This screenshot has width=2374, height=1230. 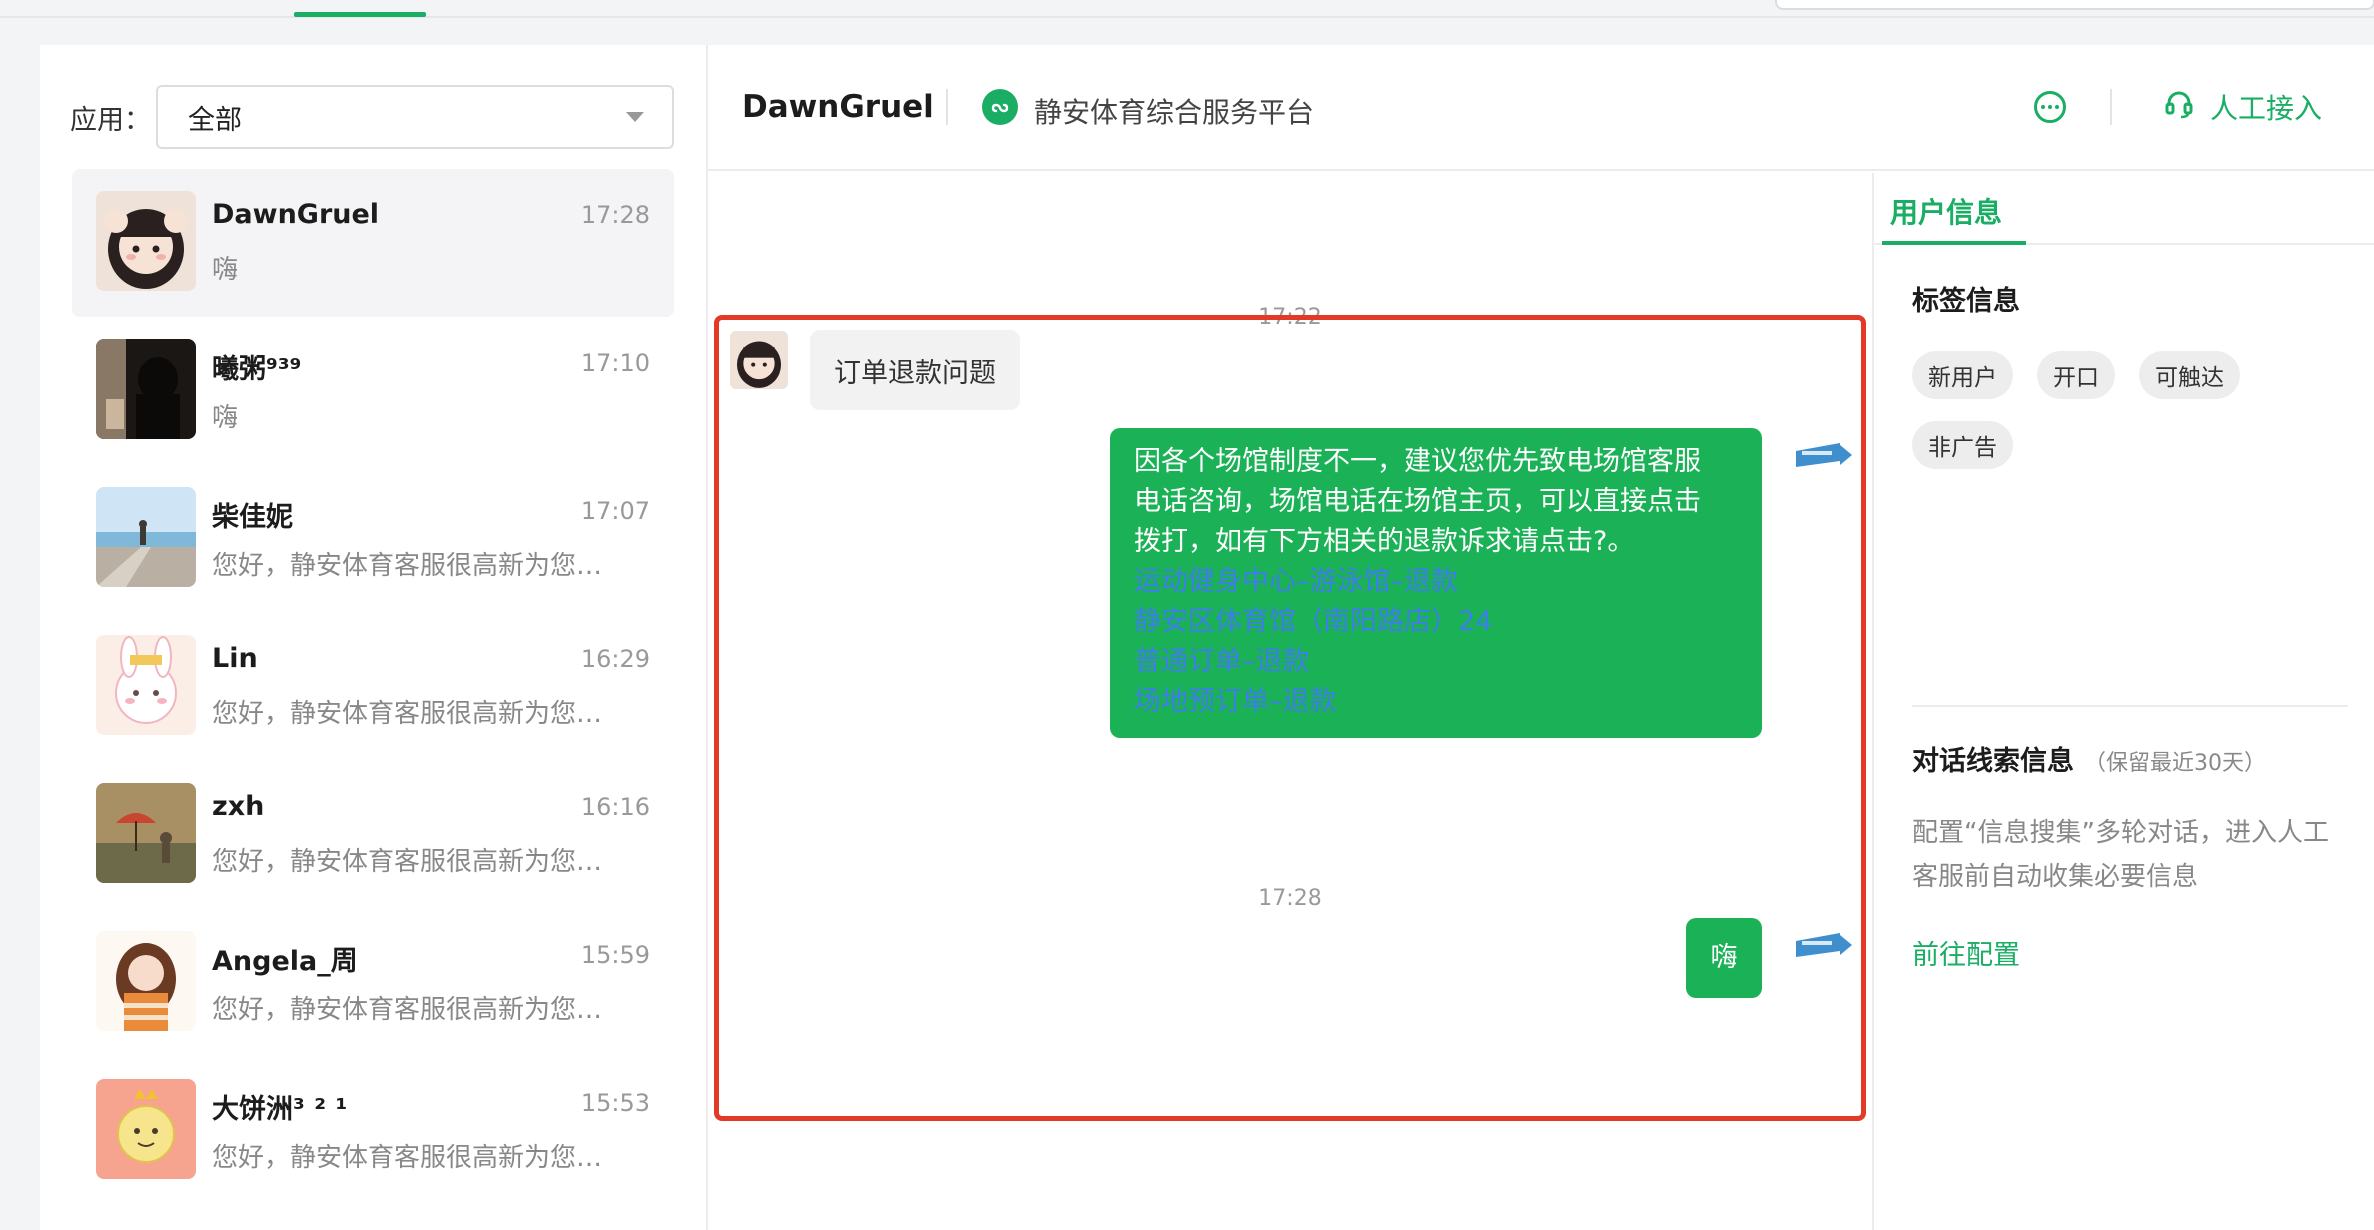 What do you see at coordinates (2130, 706) in the screenshot?
I see `section-divider` at bounding box center [2130, 706].